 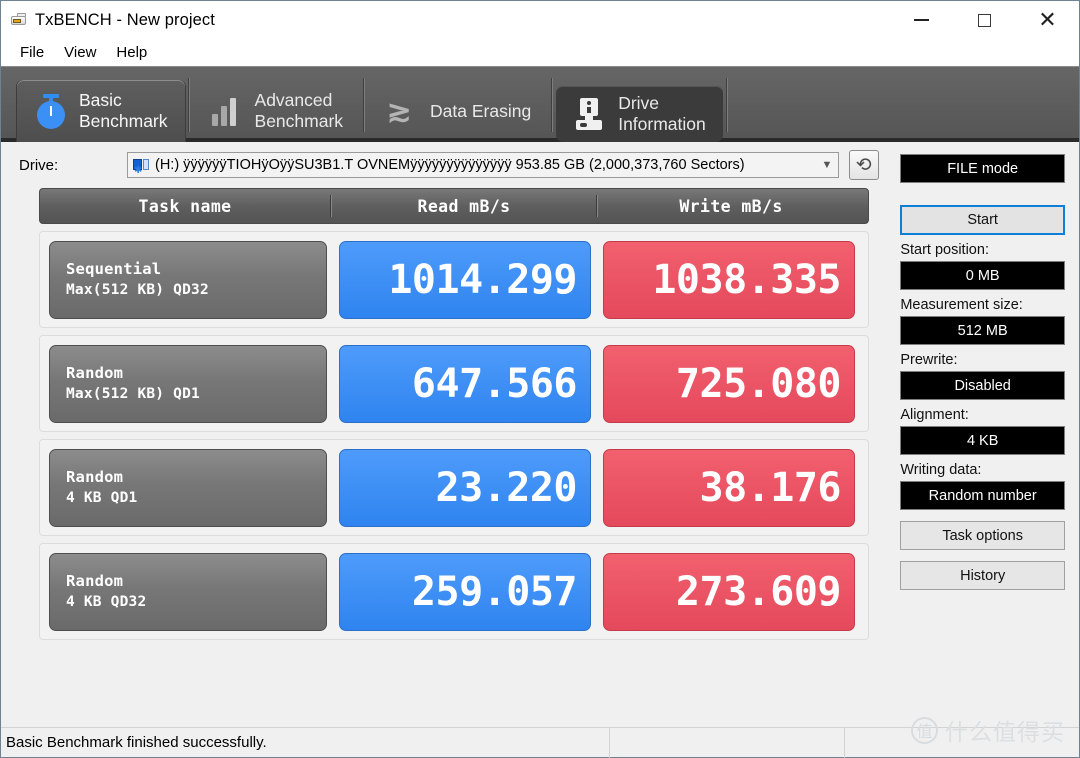 What do you see at coordinates (982, 575) in the screenshot?
I see `history-button: History` at bounding box center [982, 575].